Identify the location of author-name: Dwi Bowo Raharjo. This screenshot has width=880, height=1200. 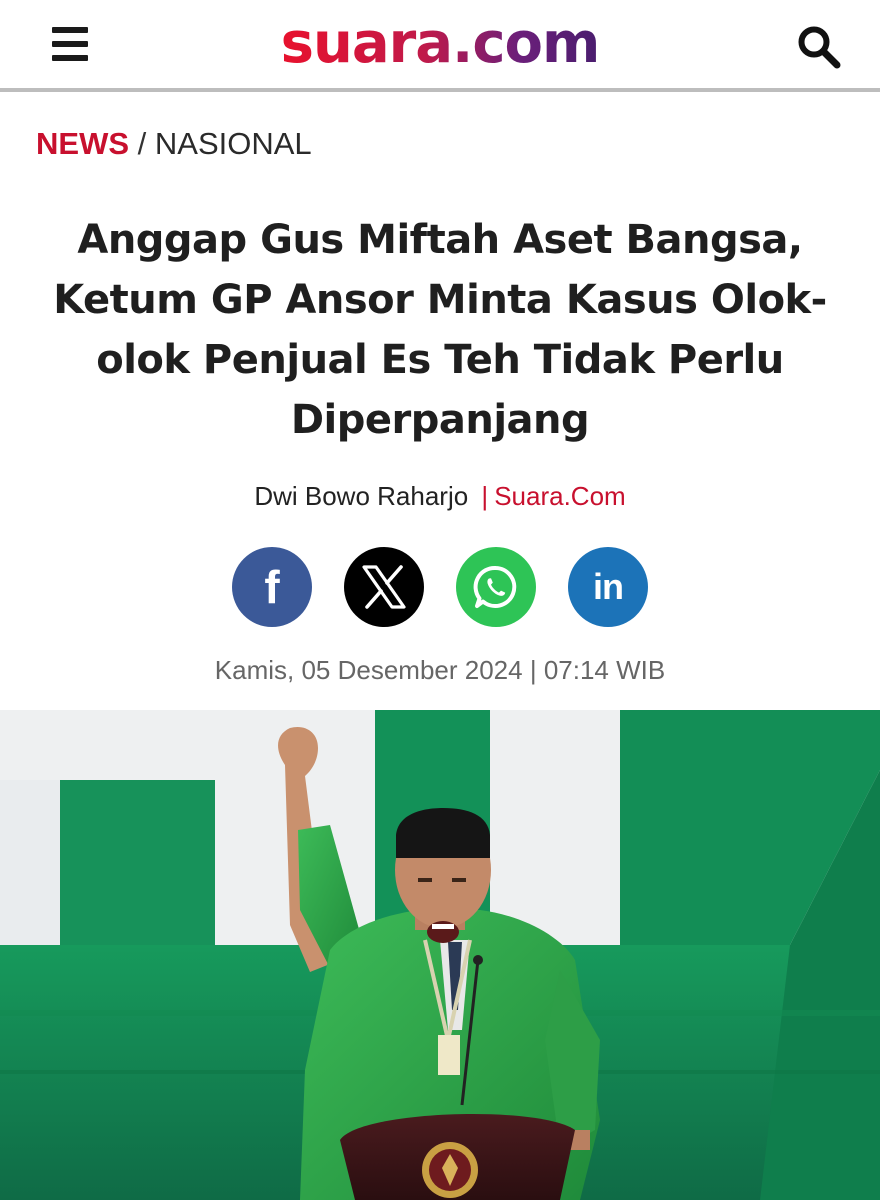
(361, 496).